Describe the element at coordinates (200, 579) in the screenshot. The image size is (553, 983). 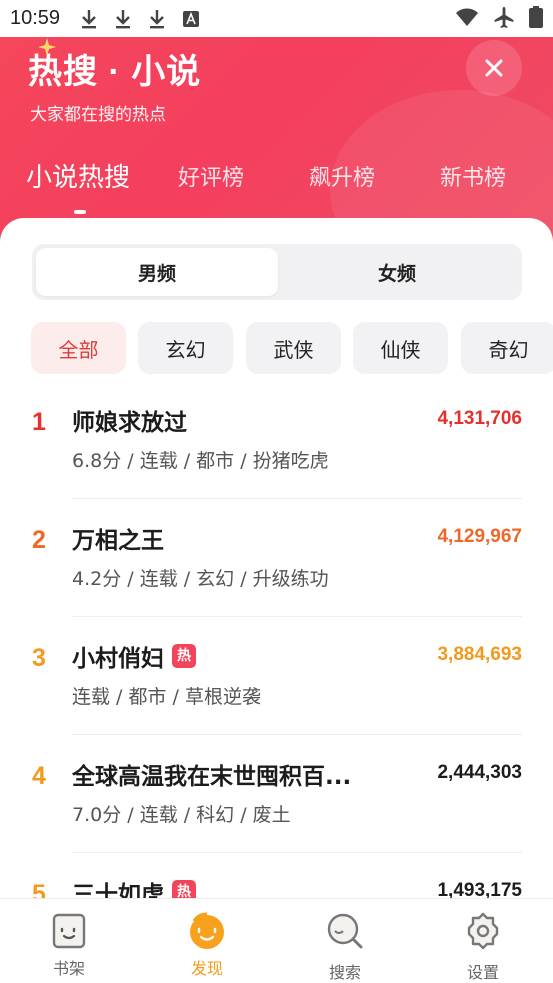
I see `book-meta: 4.2分 / 连载 / 玄幻 / 升级练功` at that location.